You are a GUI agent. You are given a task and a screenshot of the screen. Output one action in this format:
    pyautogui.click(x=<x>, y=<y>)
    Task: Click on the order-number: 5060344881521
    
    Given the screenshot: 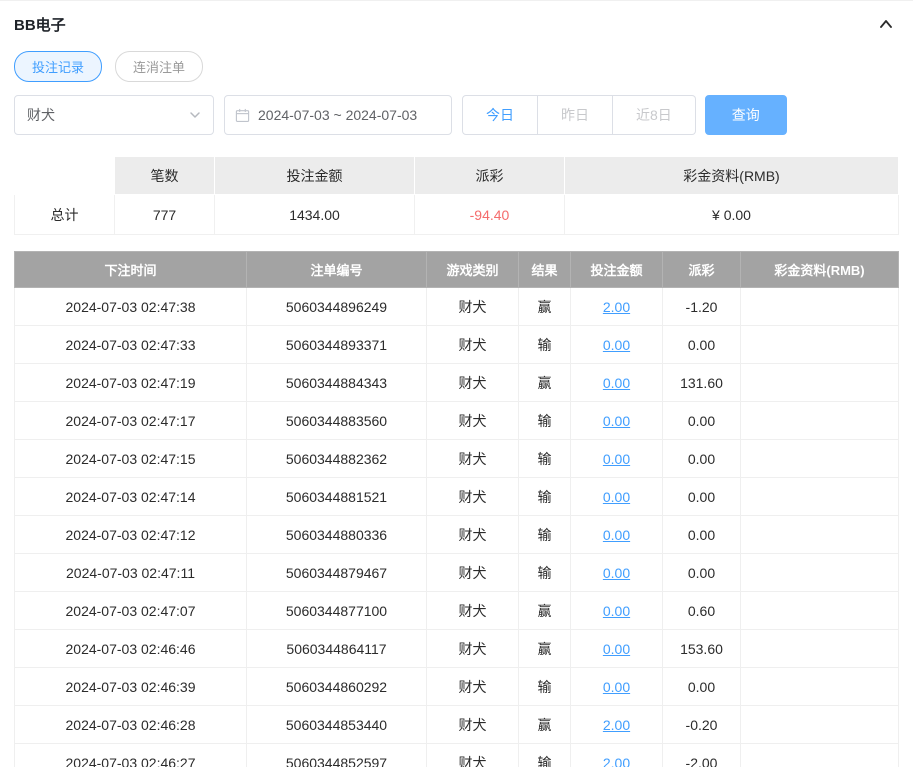 What is the action you would take?
    pyautogui.click(x=336, y=496)
    